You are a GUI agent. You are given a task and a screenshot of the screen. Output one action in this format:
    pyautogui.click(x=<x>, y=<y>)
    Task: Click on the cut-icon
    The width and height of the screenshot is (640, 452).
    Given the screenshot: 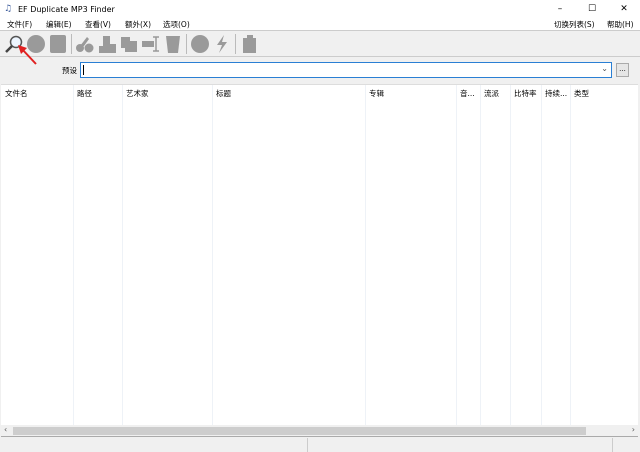 What is the action you would take?
    pyautogui.click(x=85, y=44)
    